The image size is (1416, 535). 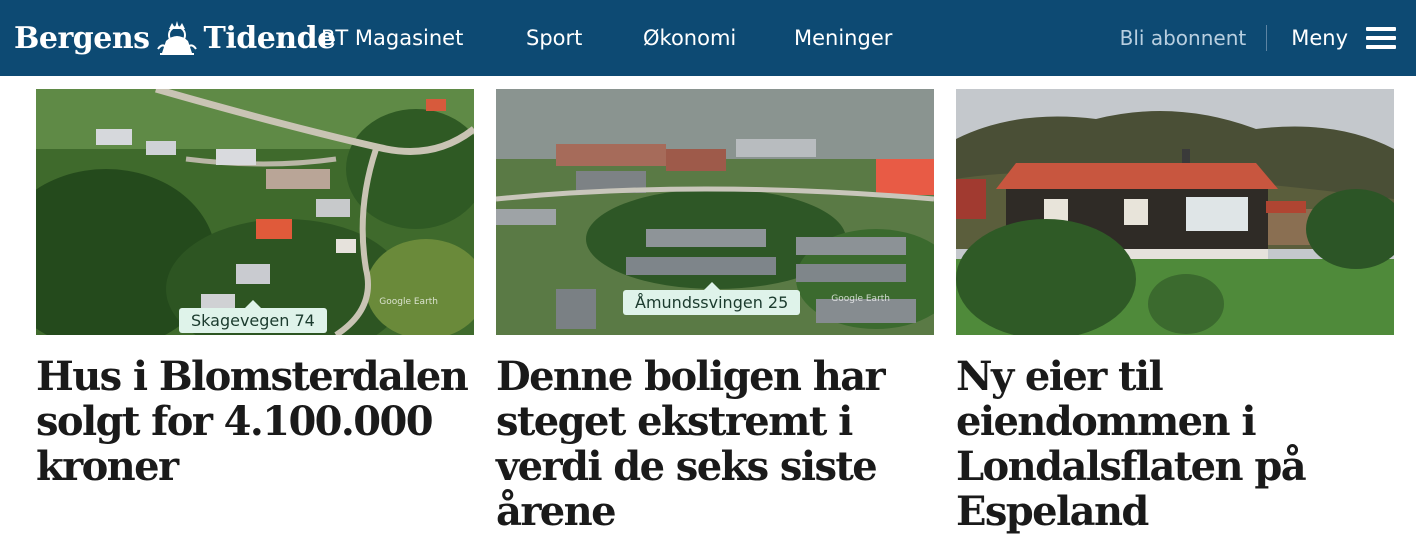 I want to click on nav-item-bt-magasinet: BT Magasinet, so click(x=392, y=38).